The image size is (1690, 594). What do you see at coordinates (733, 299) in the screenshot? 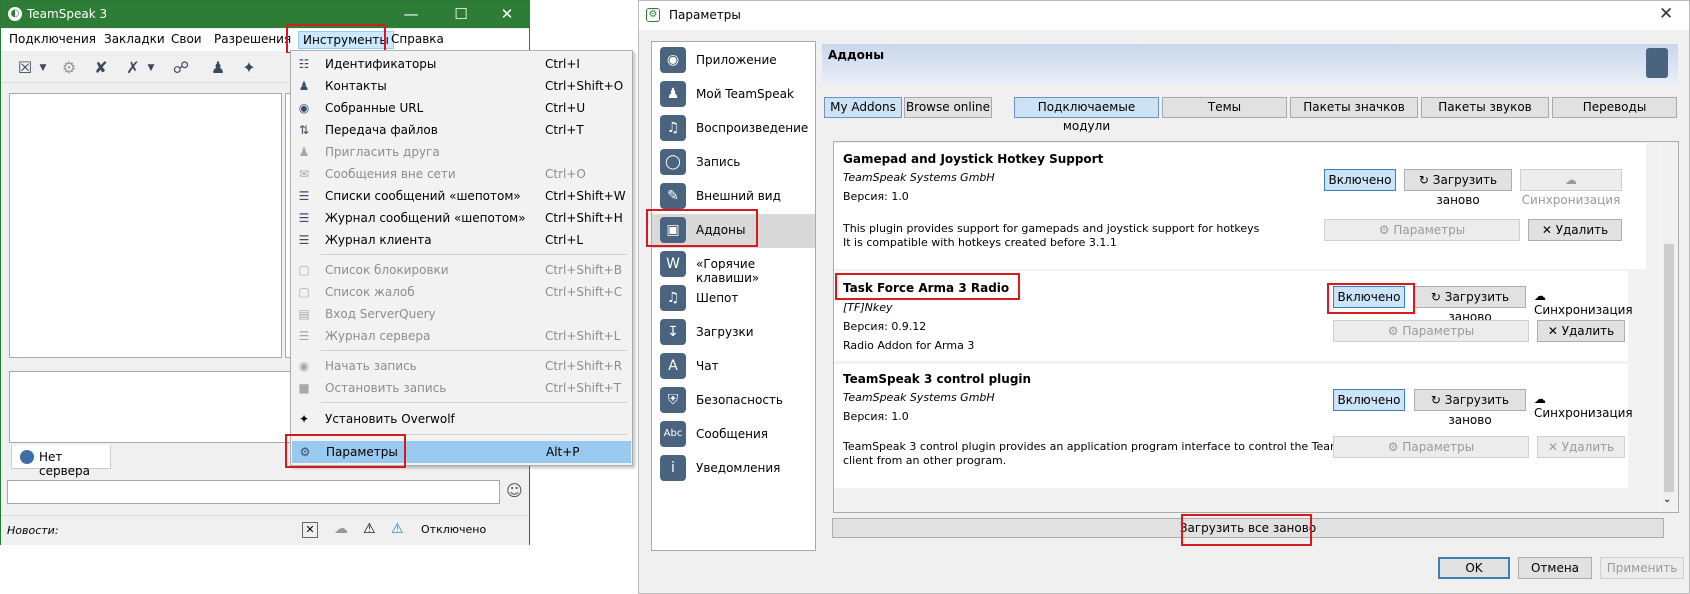
I see `nav-item-whisper: ♫ Шепот` at bounding box center [733, 299].